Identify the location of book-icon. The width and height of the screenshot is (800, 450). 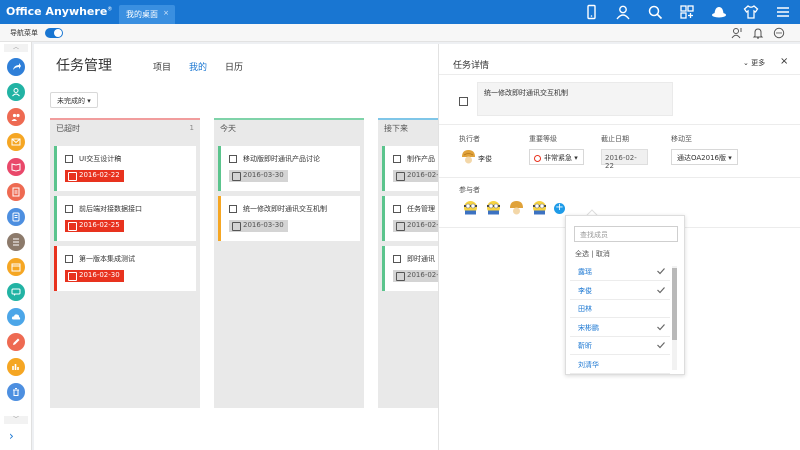
(16, 167).